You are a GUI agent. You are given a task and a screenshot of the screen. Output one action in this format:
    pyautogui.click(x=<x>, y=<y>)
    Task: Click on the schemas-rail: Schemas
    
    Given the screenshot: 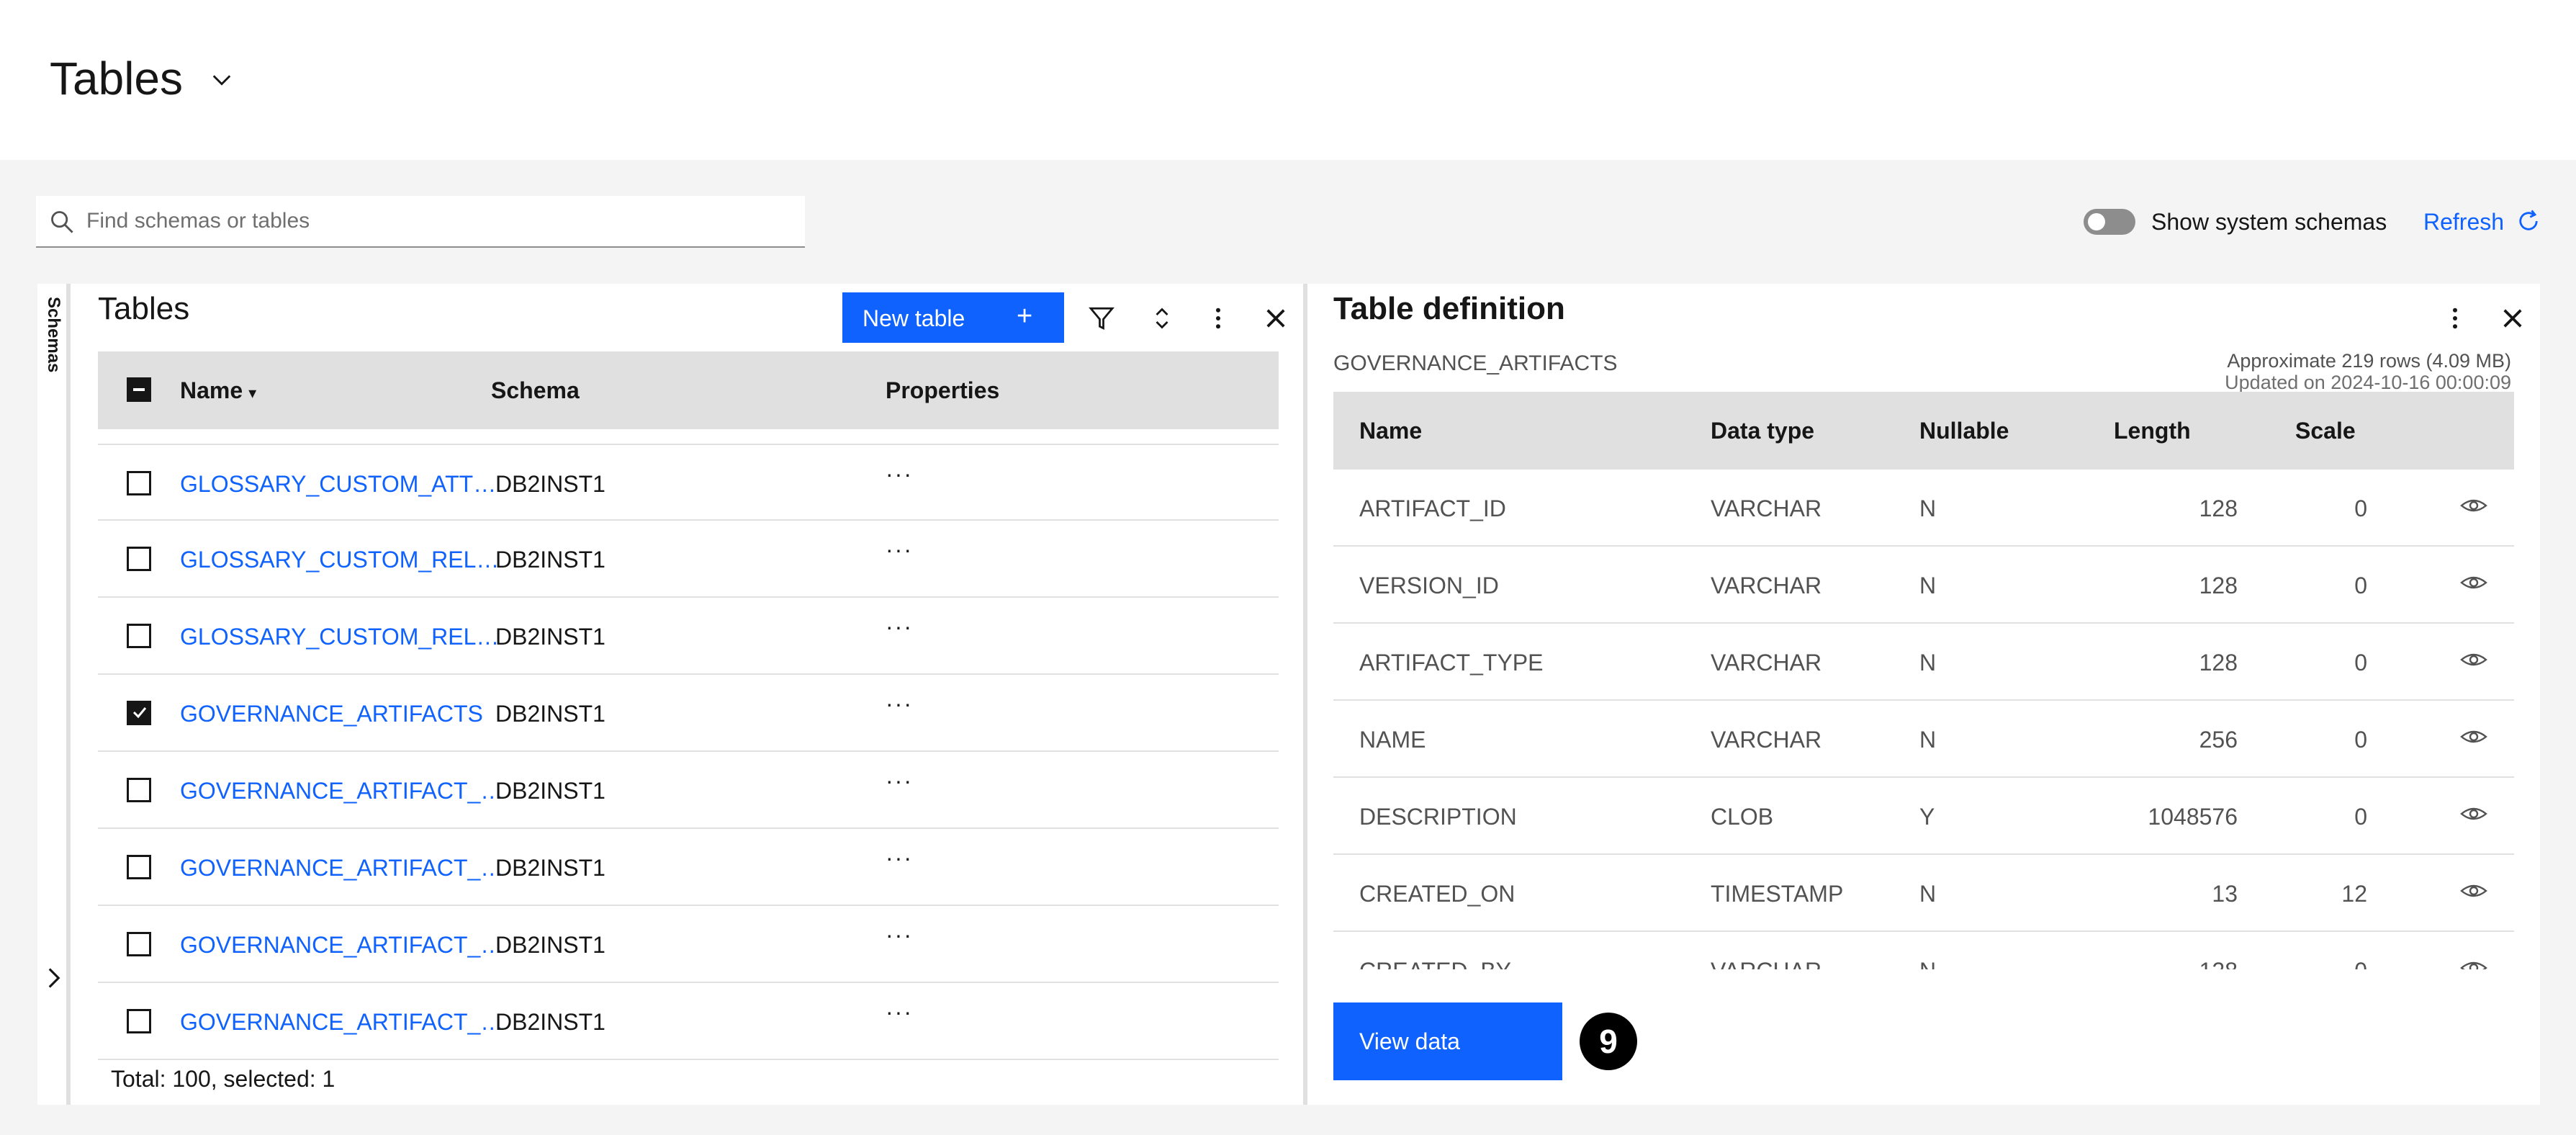 What is the action you would take?
    pyautogui.click(x=54, y=695)
    